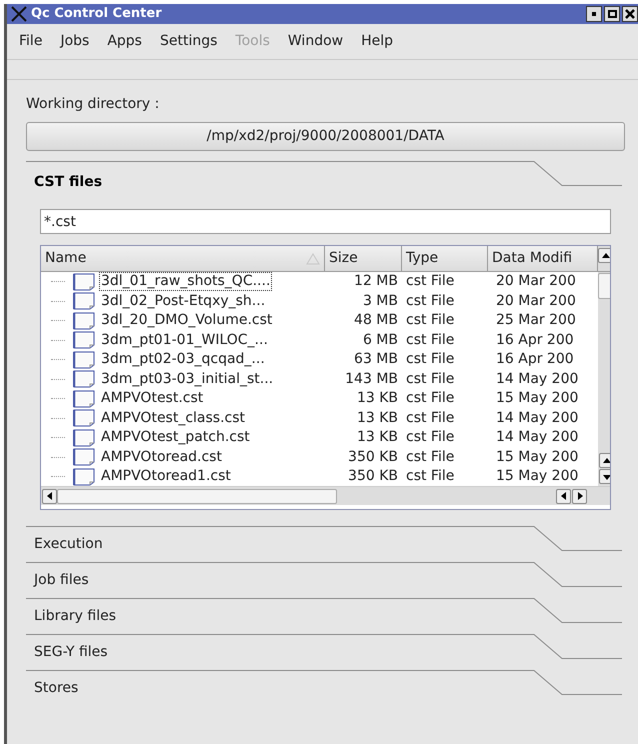  What do you see at coordinates (363, 259) in the screenshot?
I see `column-header: Size` at bounding box center [363, 259].